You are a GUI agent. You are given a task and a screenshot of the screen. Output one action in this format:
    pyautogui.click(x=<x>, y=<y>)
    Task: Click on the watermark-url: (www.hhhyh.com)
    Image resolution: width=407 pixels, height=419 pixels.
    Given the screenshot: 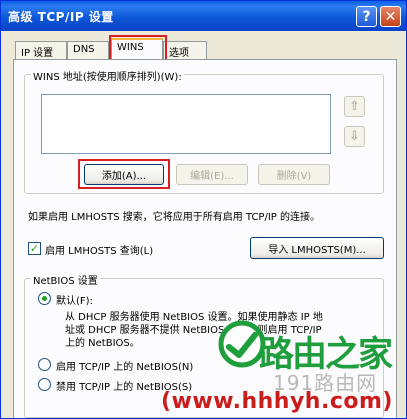 What is the action you would take?
    pyautogui.click(x=277, y=401)
    